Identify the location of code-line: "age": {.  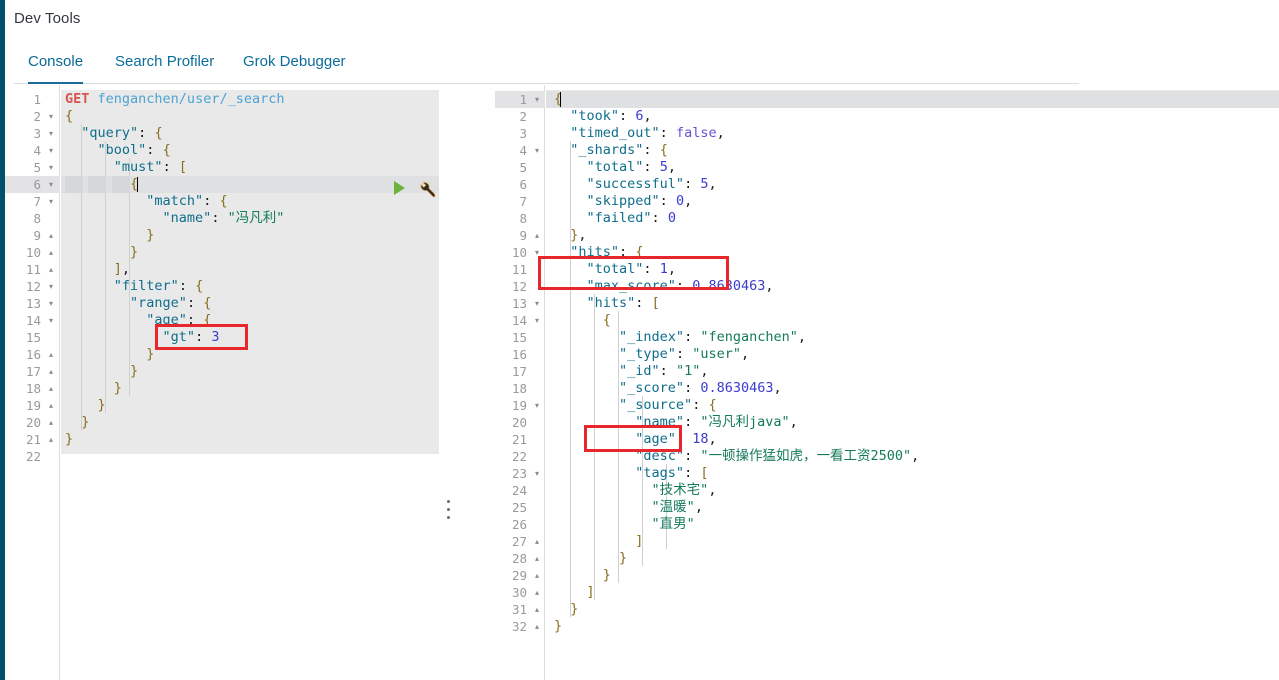
(136, 320).